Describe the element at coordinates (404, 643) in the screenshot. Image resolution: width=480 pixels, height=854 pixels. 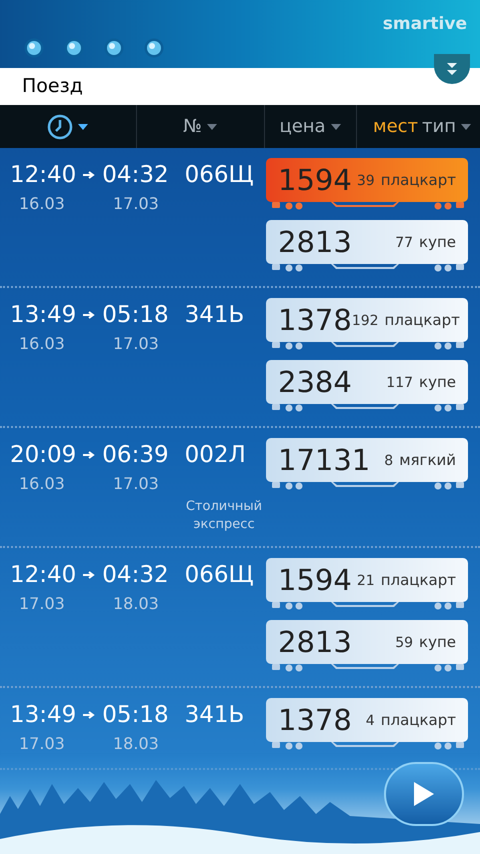
I see `seat-count: 59` at that location.